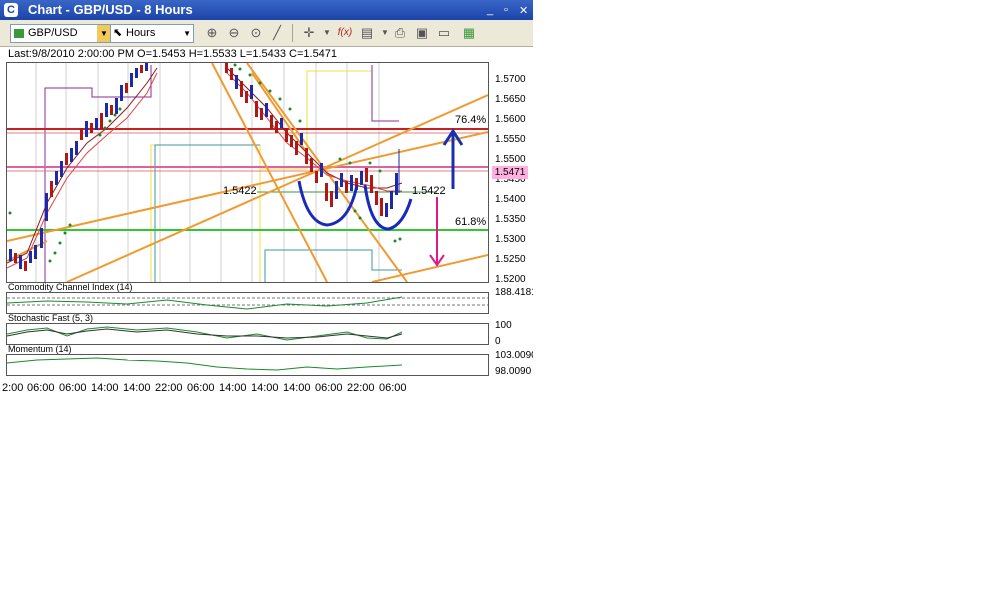 The height and width of the screenshot is (611, 983). I want to click on window-title: Chart - GBP/USD - 8 Hours, so click(110, 9).